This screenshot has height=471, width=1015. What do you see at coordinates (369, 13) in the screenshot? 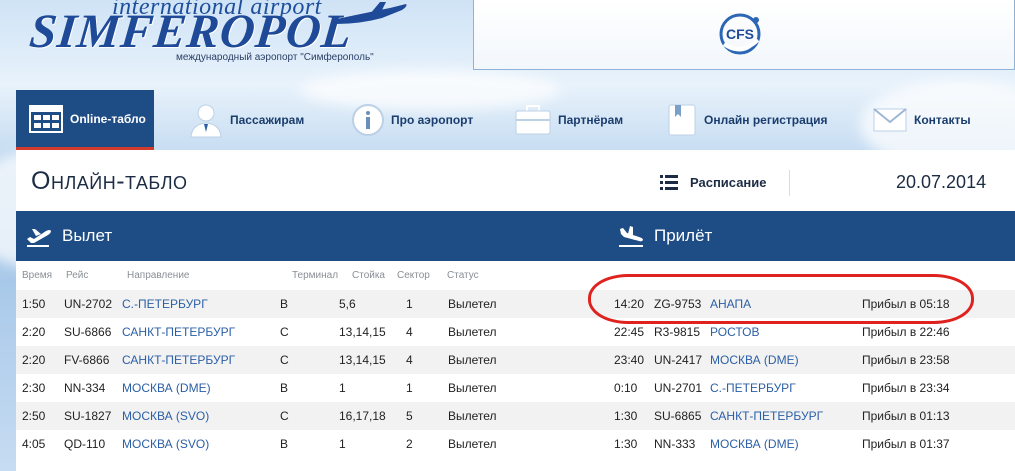
I see `plane-logo-icon` at bounding box center [369, 13].